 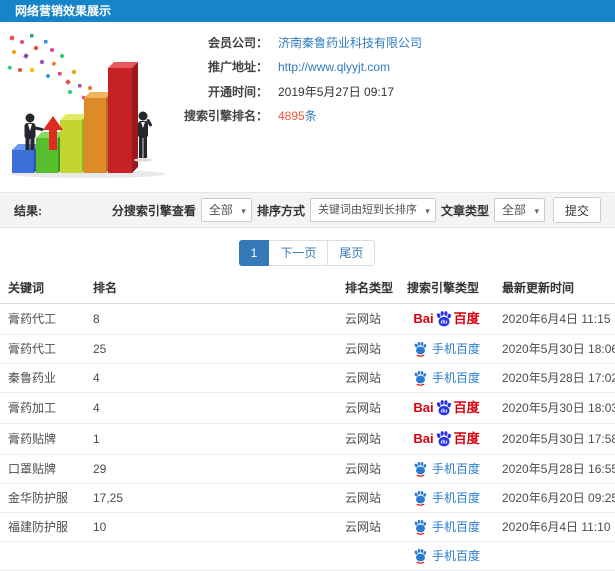 What do you see at coordinates (554, 527) in the screenshot?
I see `updated-cell: 2020年6月4日 11:10` at bounding box center [554, 527].